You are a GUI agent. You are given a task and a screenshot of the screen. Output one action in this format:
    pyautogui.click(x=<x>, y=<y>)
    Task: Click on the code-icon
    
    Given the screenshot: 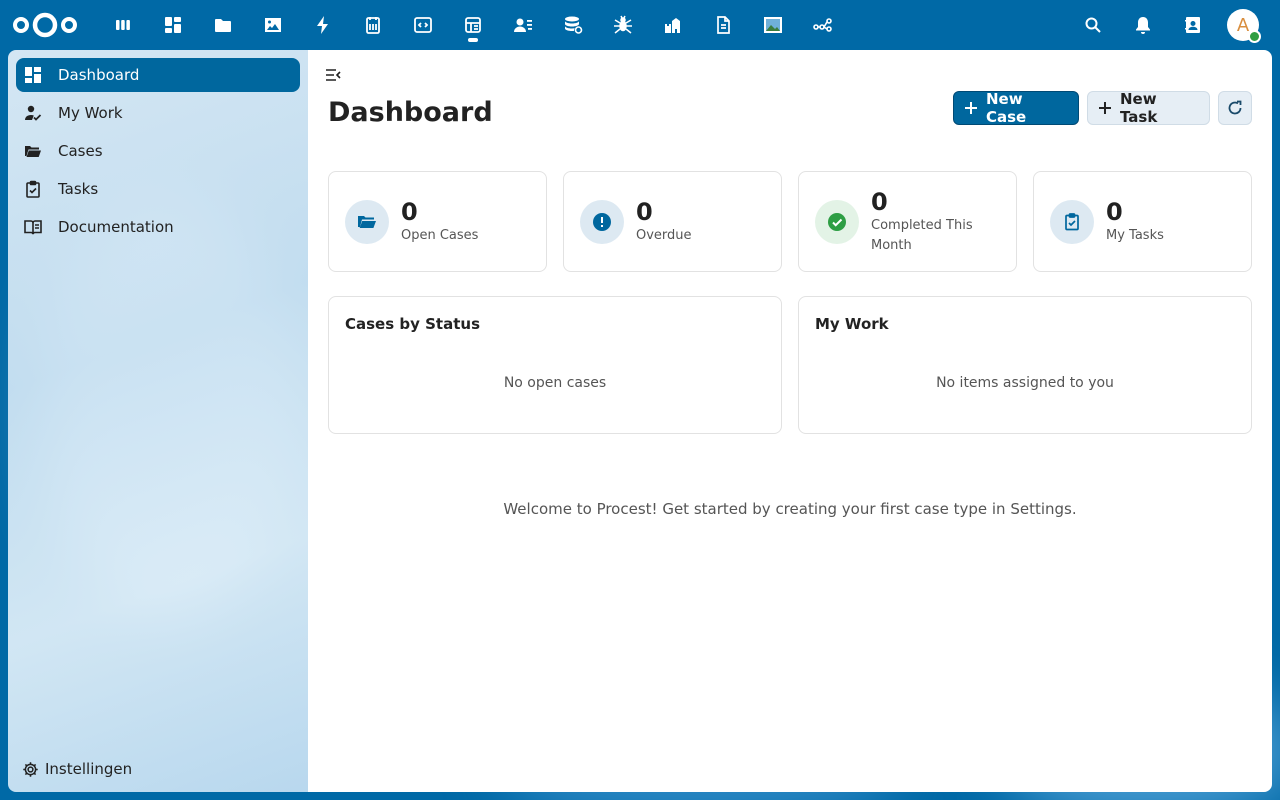 What is the action you would take?
    pyautogui.click(x=423, y=25)
    